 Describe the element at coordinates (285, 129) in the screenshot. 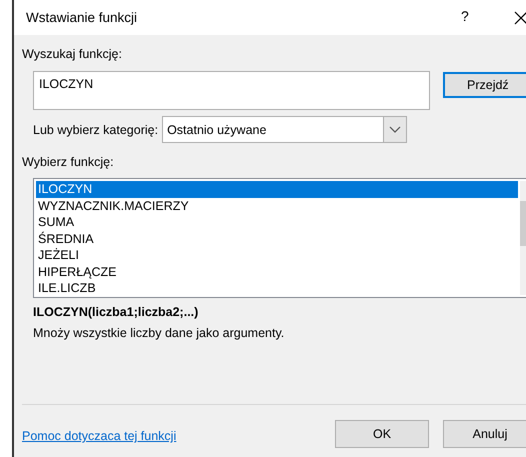

I see `category-dropdown: Ostatnio używane` at that location.